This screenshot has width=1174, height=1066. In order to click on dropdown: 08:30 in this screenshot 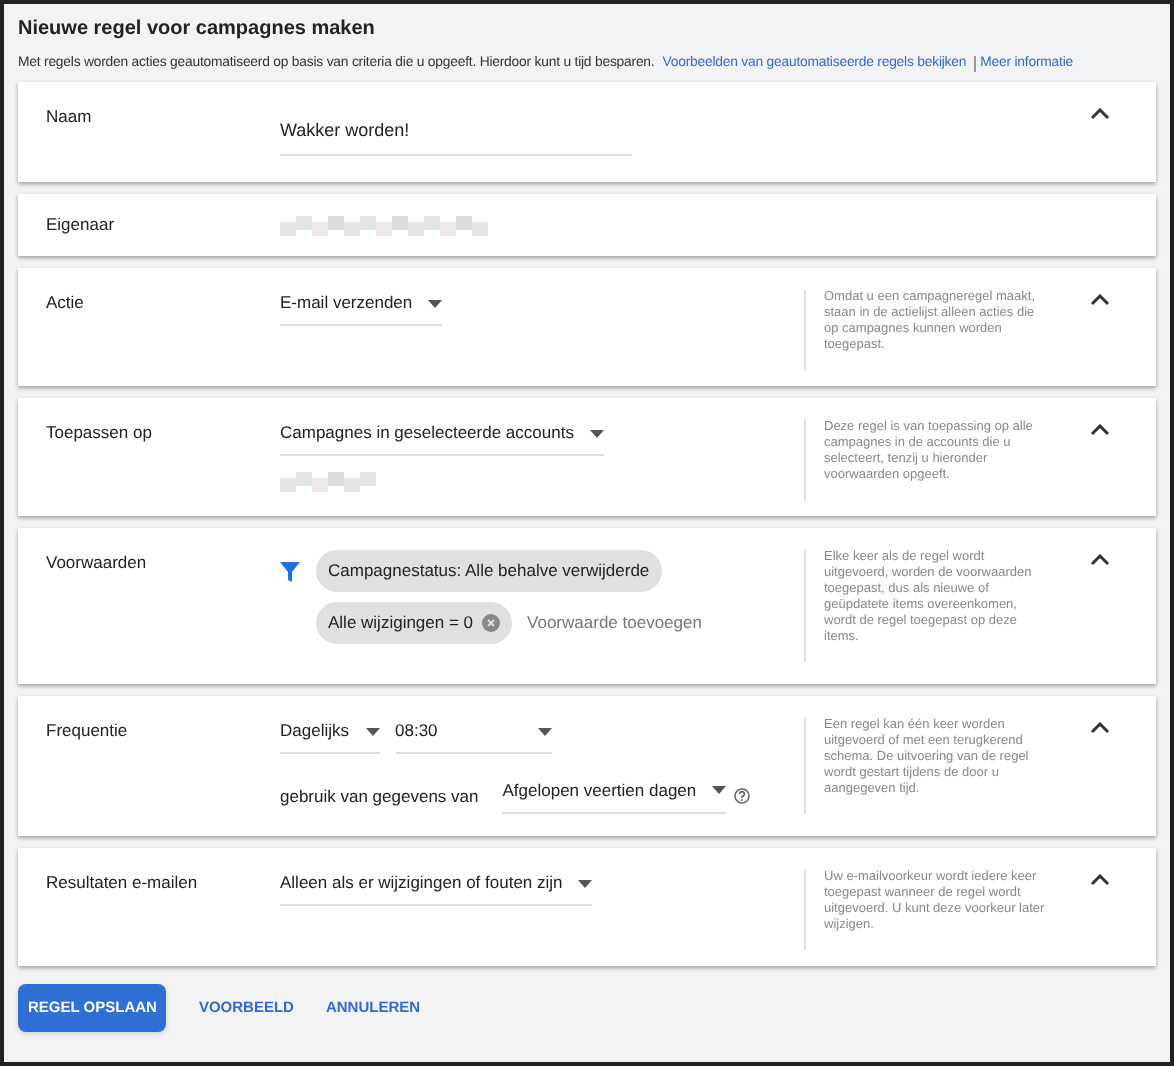, I will do `click(473, 736)`.